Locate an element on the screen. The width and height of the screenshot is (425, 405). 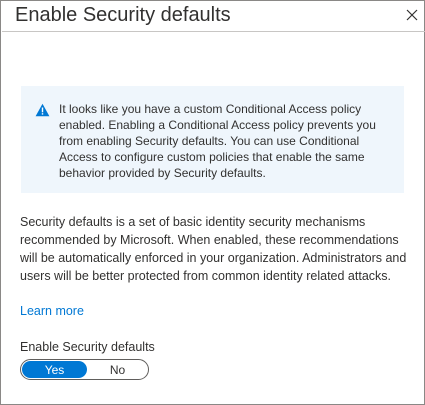
title-divider is located at coordinates (213, 31).